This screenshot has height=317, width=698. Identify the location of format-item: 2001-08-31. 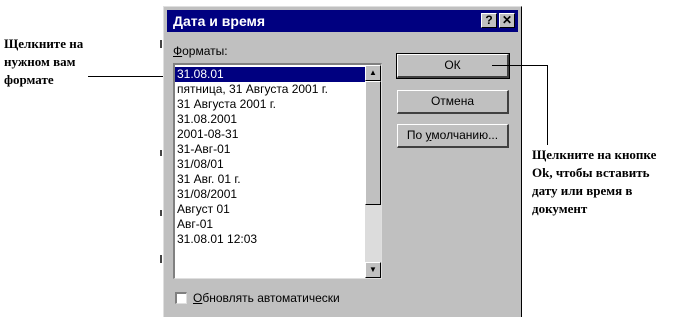
(270, 134).